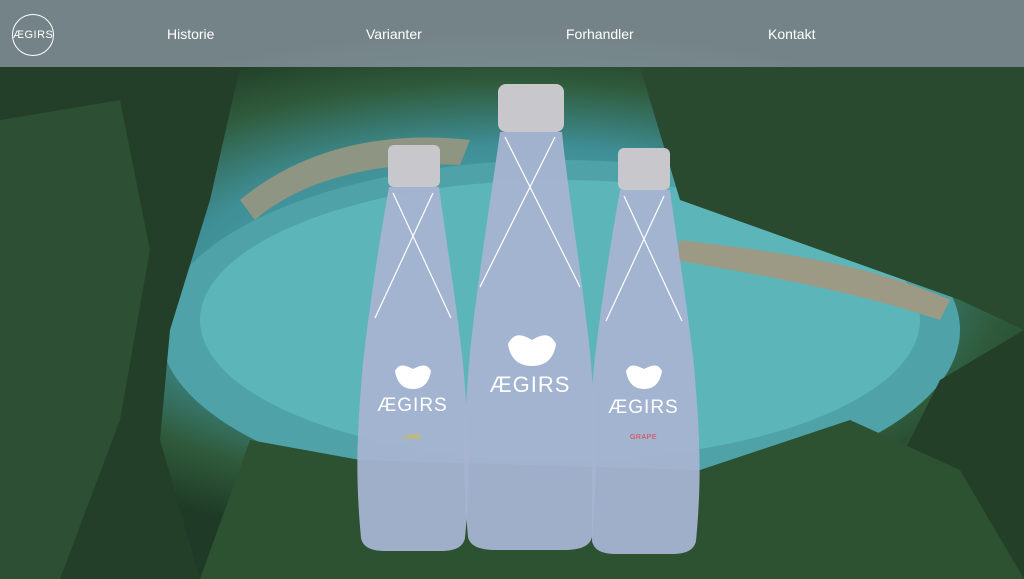 This screenshot has width=1024, height=579. Describe the element at coordinates (649, 351) in the screenshot. I see `bottle-grape: ÆGIRS GRAPE` at that location.